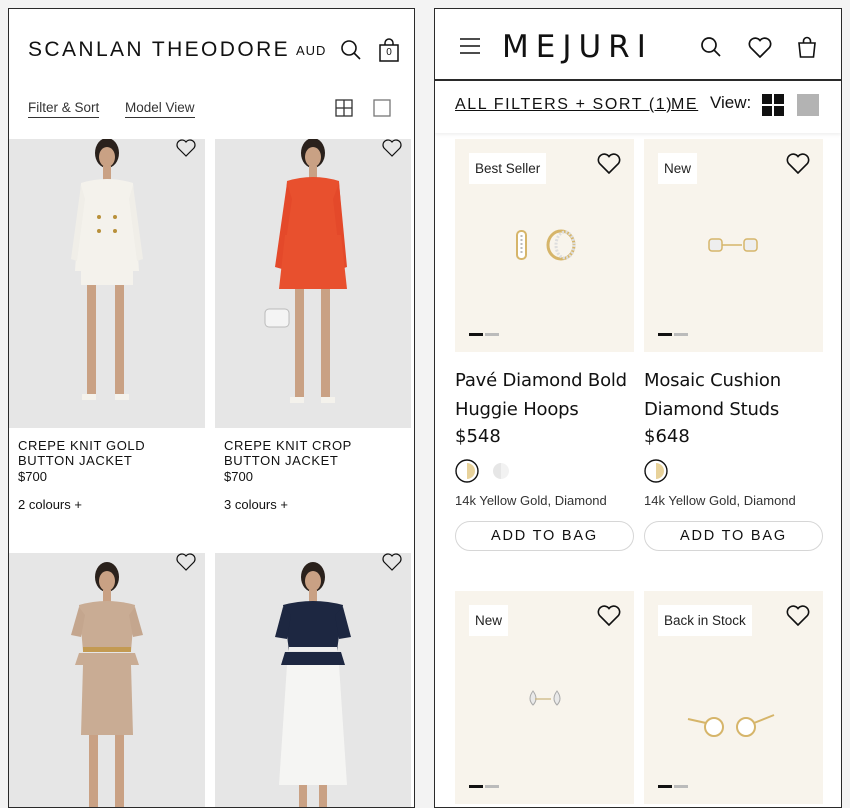 This screenshot has width=850, height=808. What do you see at coordinates (731, 103) in the screenshot?
I see `view-label: View:` at bounding box center [731, 103].